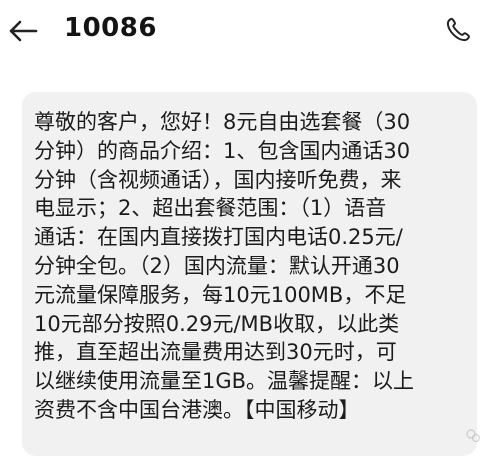  Describe the element at coordinates (215, 352) in the screenshot. I see `message-line: 推，直至超出流量费用达到30元时，可` at that location.